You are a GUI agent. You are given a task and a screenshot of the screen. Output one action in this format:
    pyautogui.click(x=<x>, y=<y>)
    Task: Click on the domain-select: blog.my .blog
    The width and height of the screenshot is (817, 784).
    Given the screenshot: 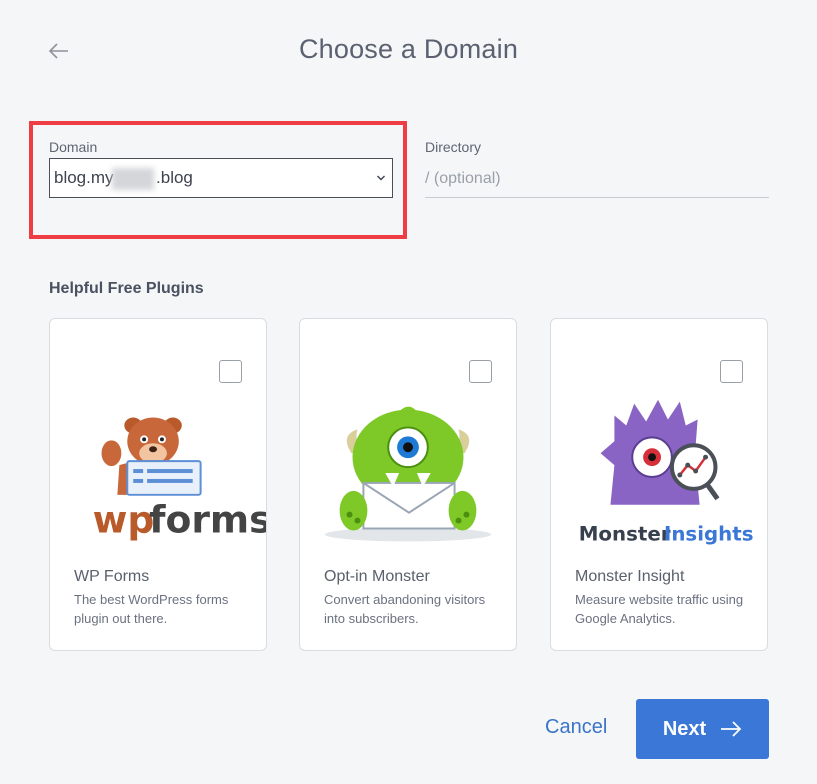 What is the action you would take?
    pyautogui.click(x=221, y=178)
    